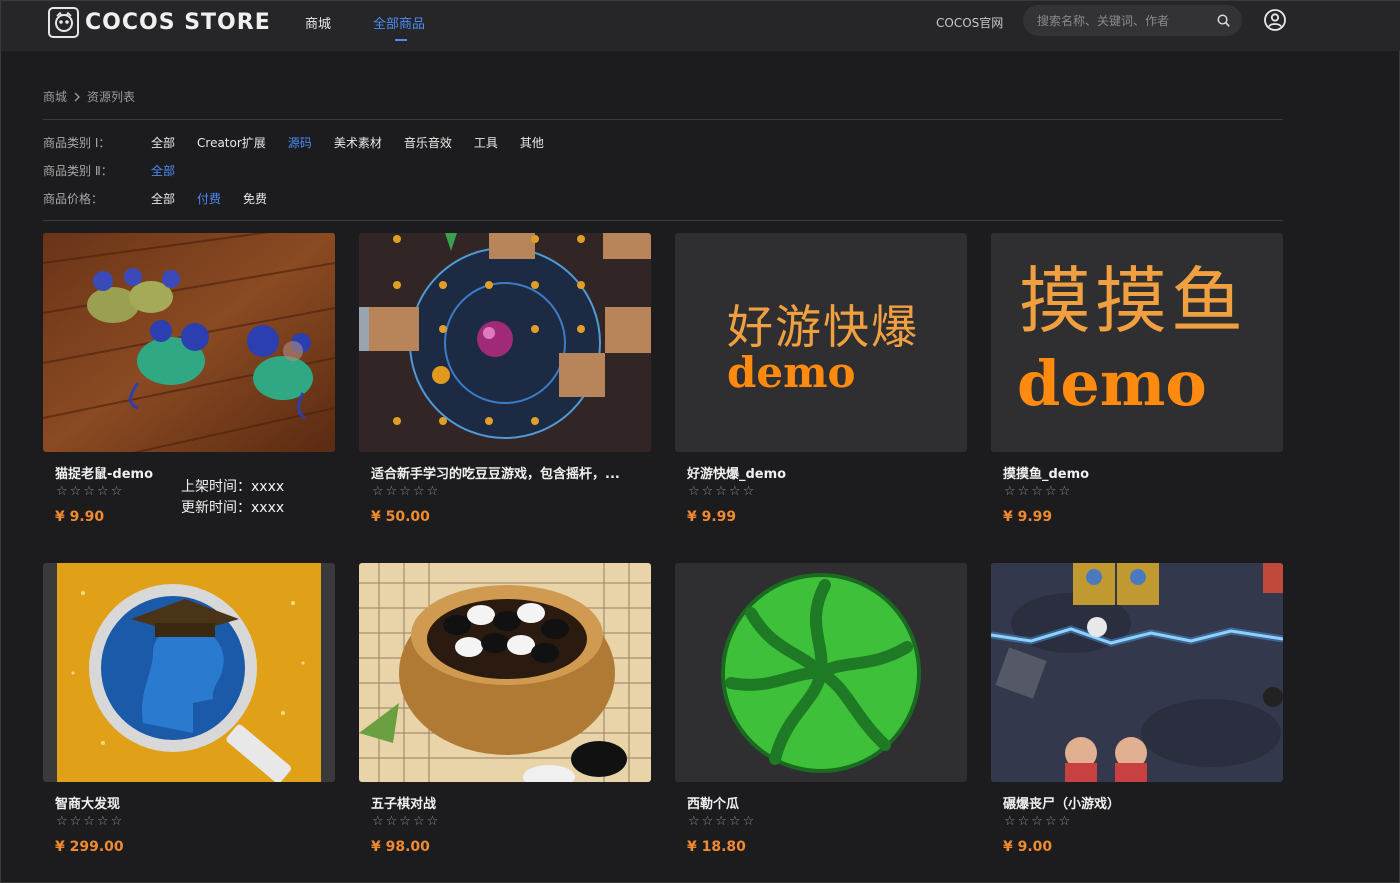 This screenshot has width=1400, height=883. I want to click on filter-option-source-code: 源码, so click(300, 142).